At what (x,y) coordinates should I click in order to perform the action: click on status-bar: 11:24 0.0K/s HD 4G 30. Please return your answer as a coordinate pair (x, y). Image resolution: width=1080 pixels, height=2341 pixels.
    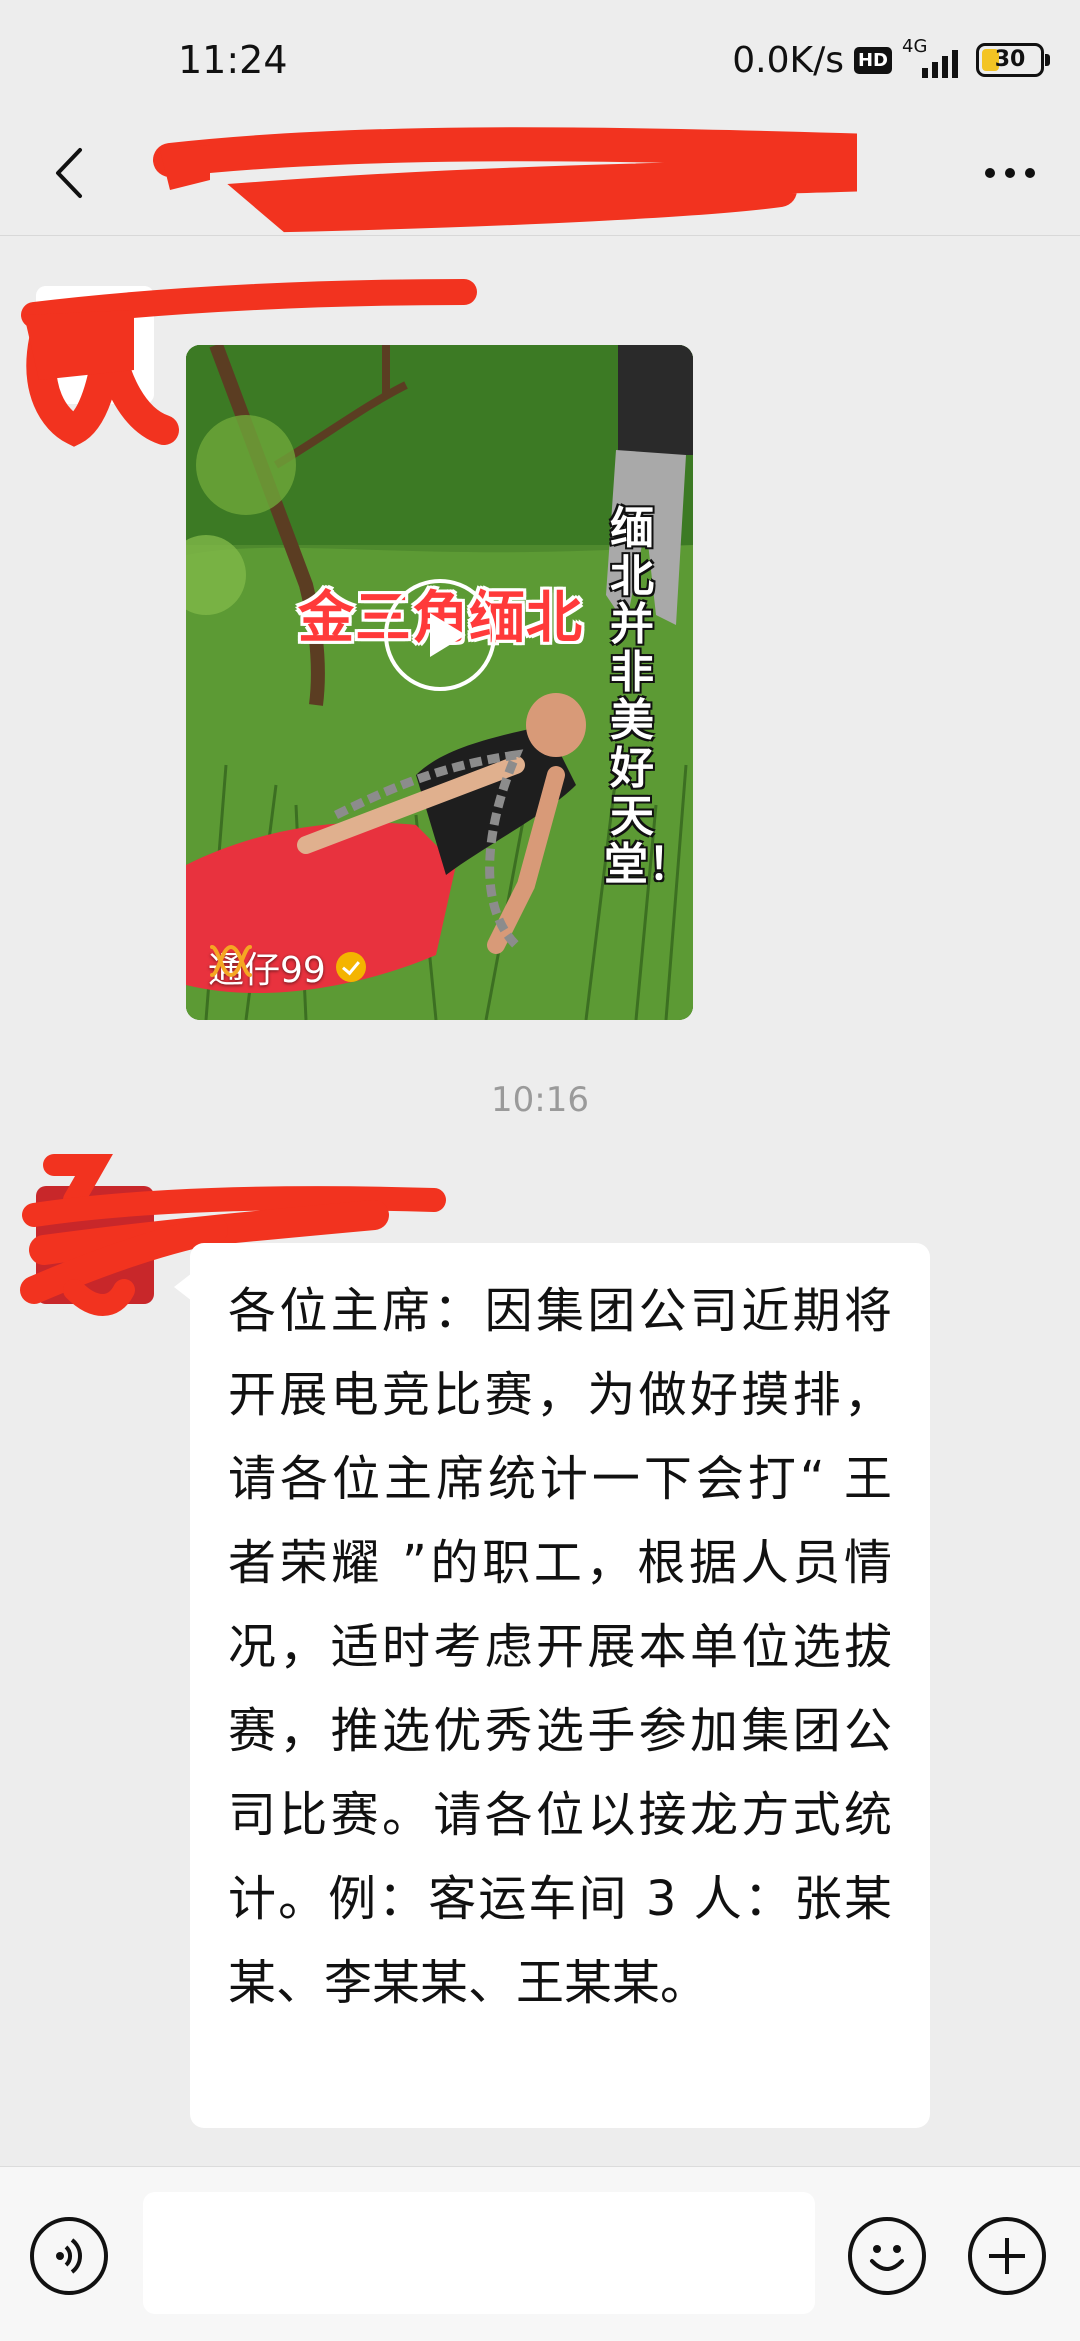
    Looking at the image, I should click on (540, 60).